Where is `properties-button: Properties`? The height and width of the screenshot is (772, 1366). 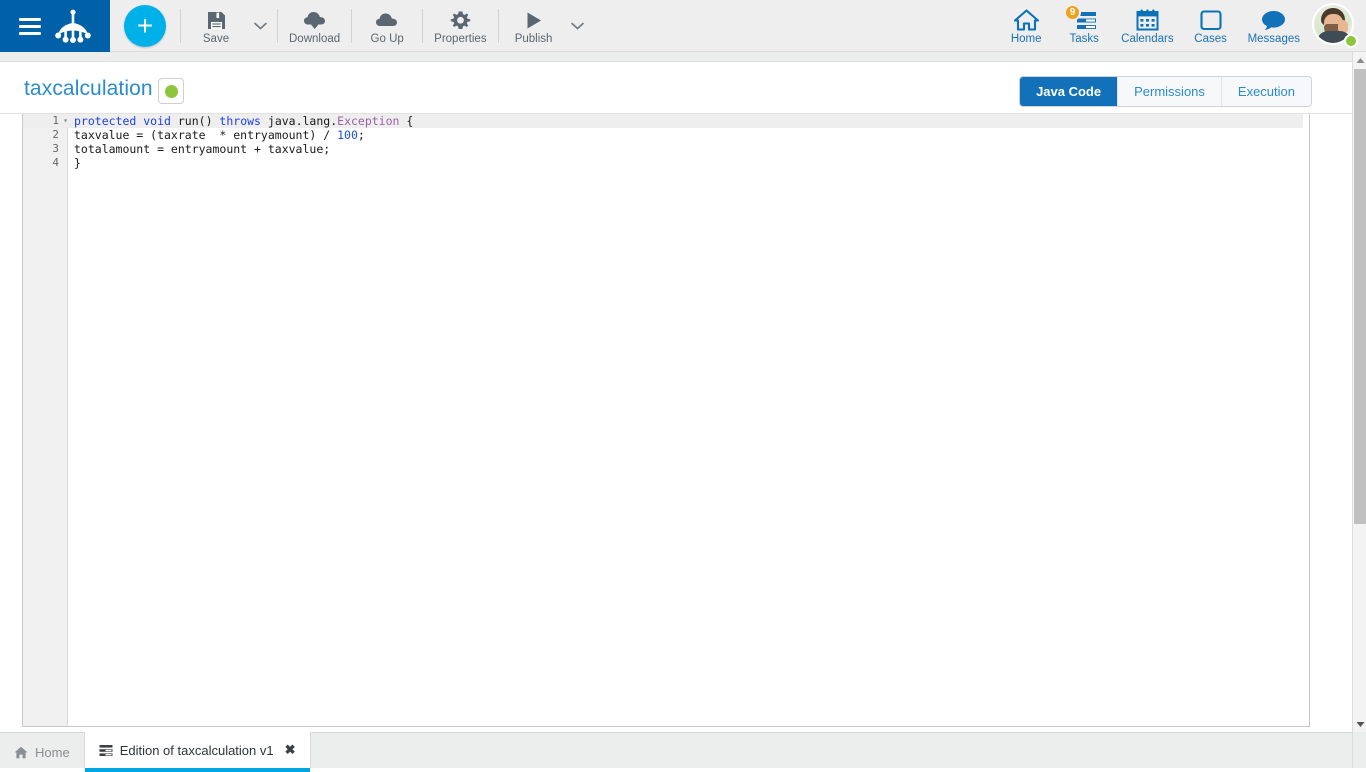
properties-button: Properties is located at coordinates (460, 26).